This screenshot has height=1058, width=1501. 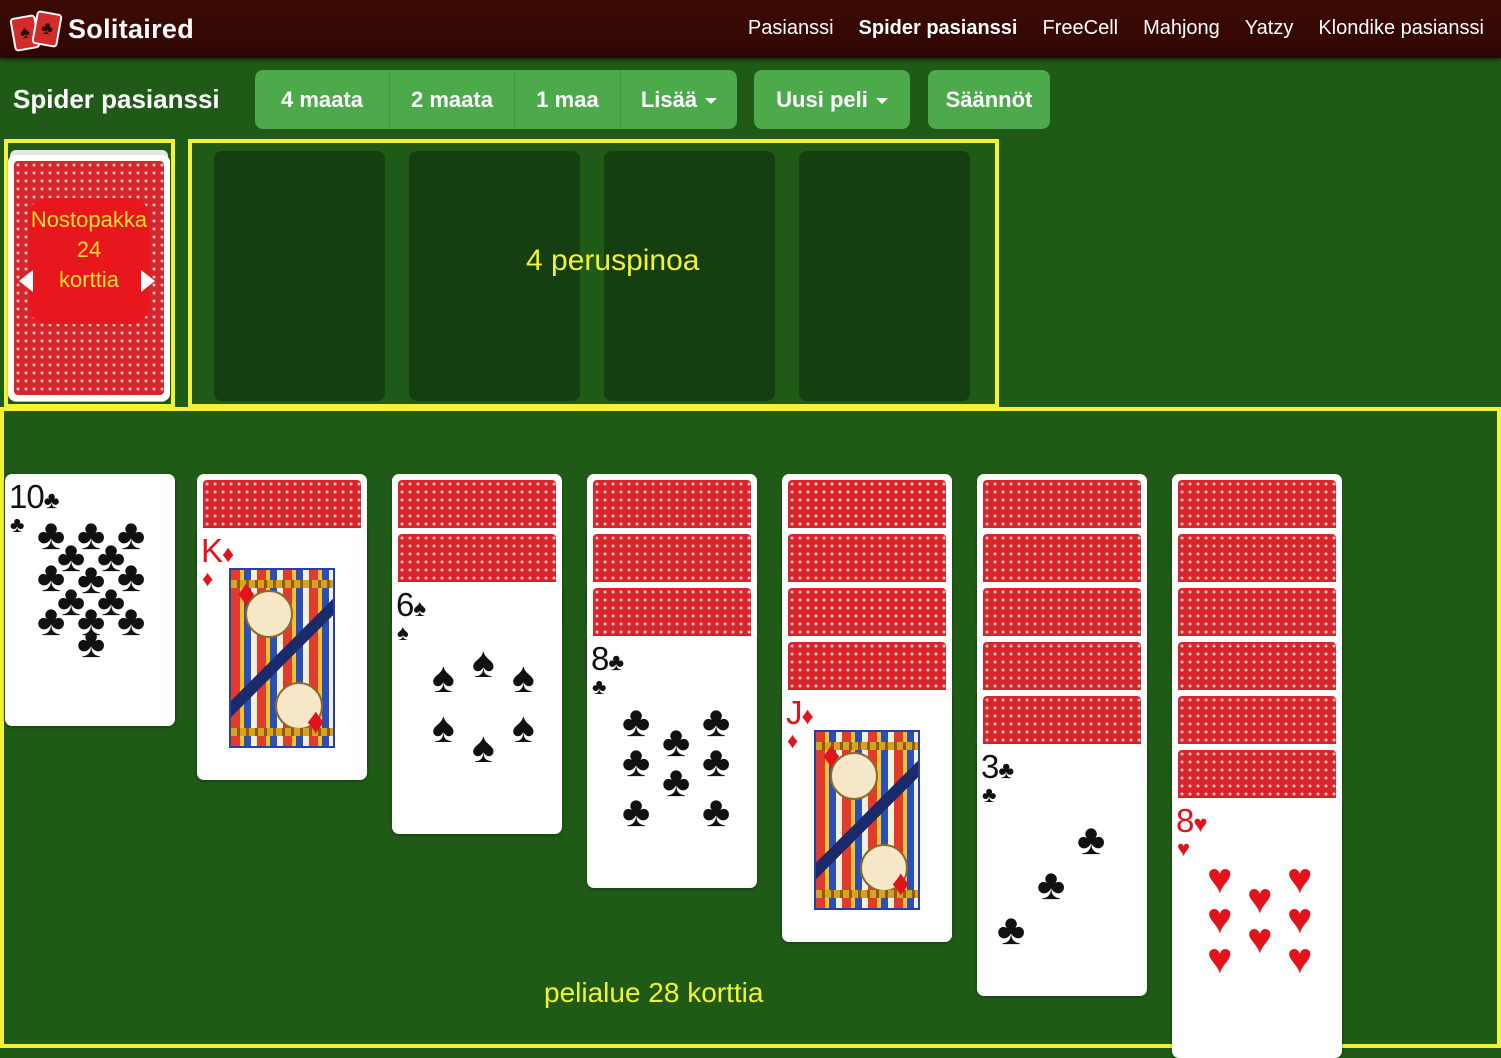 I want to click on more-dropdown-button: Lisää, so click(x=678, y=99).